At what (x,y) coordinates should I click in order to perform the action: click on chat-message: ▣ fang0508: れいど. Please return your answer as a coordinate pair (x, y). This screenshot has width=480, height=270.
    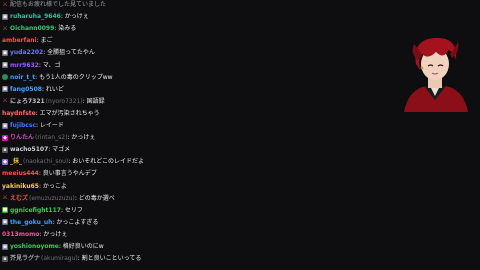
    Looking at the image, I should click on (33, 89).